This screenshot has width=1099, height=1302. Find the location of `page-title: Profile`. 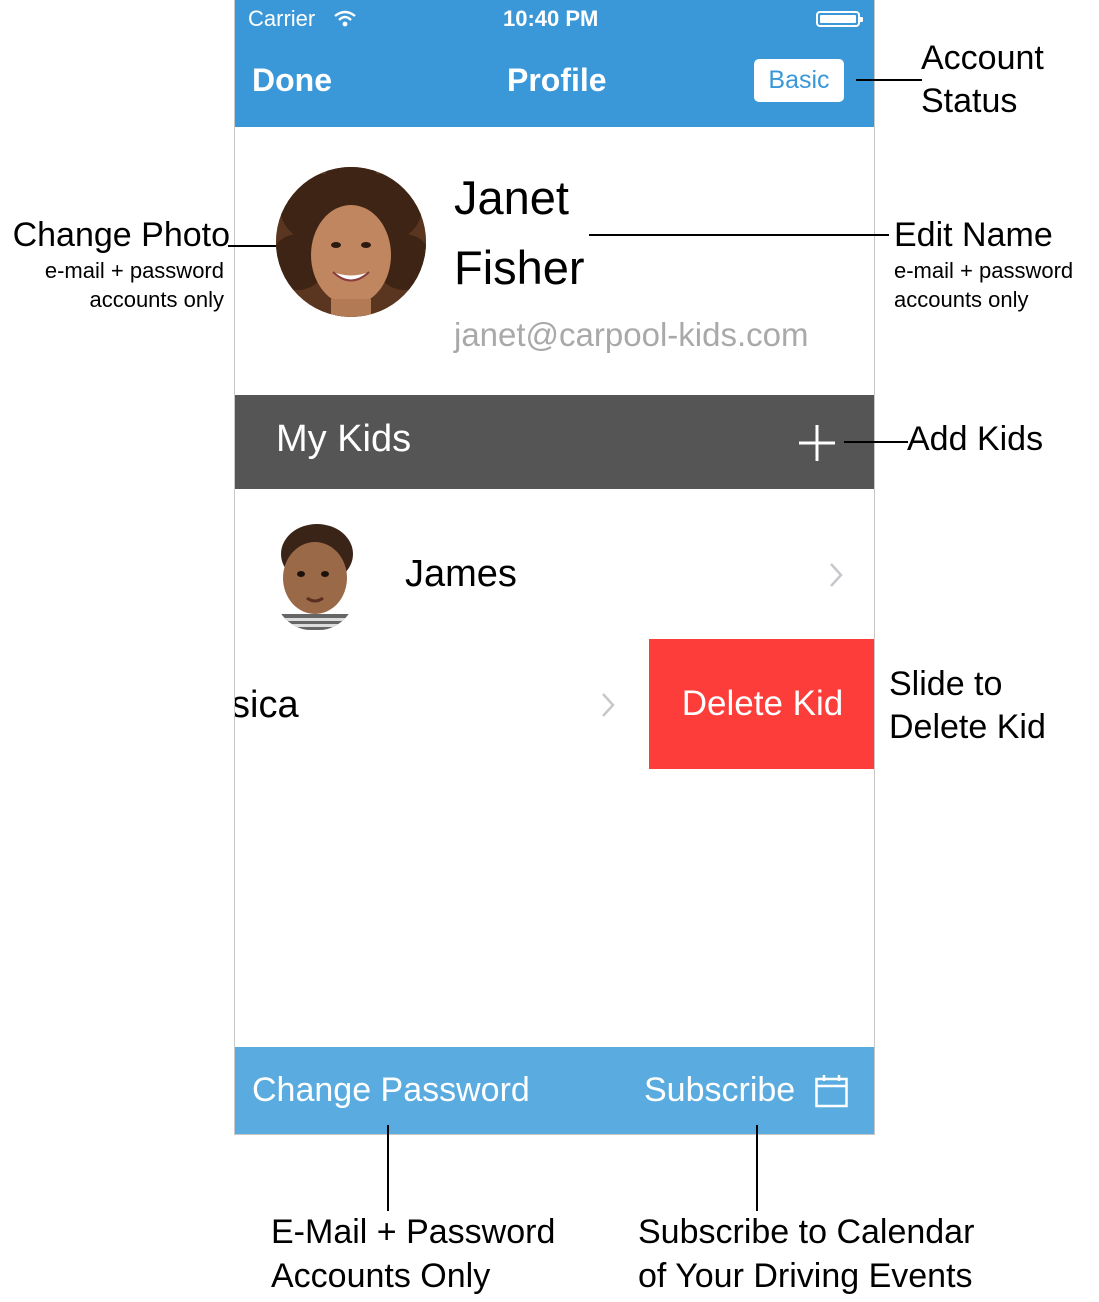

page-title: Profile is located at coordinates (557, 80).